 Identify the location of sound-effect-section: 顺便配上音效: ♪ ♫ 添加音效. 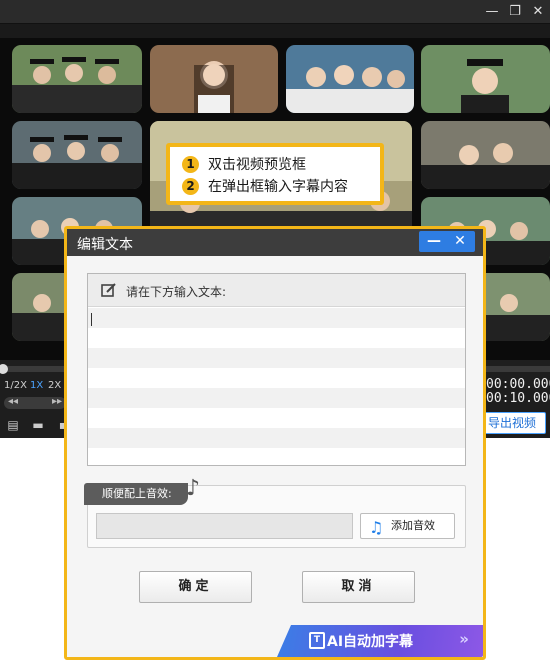
(275, 512).